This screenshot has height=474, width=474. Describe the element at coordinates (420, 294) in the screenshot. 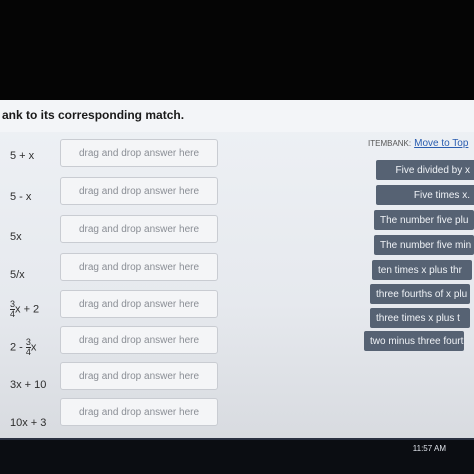

I see `itembank-item-6: three fourths of x plu` at that location.